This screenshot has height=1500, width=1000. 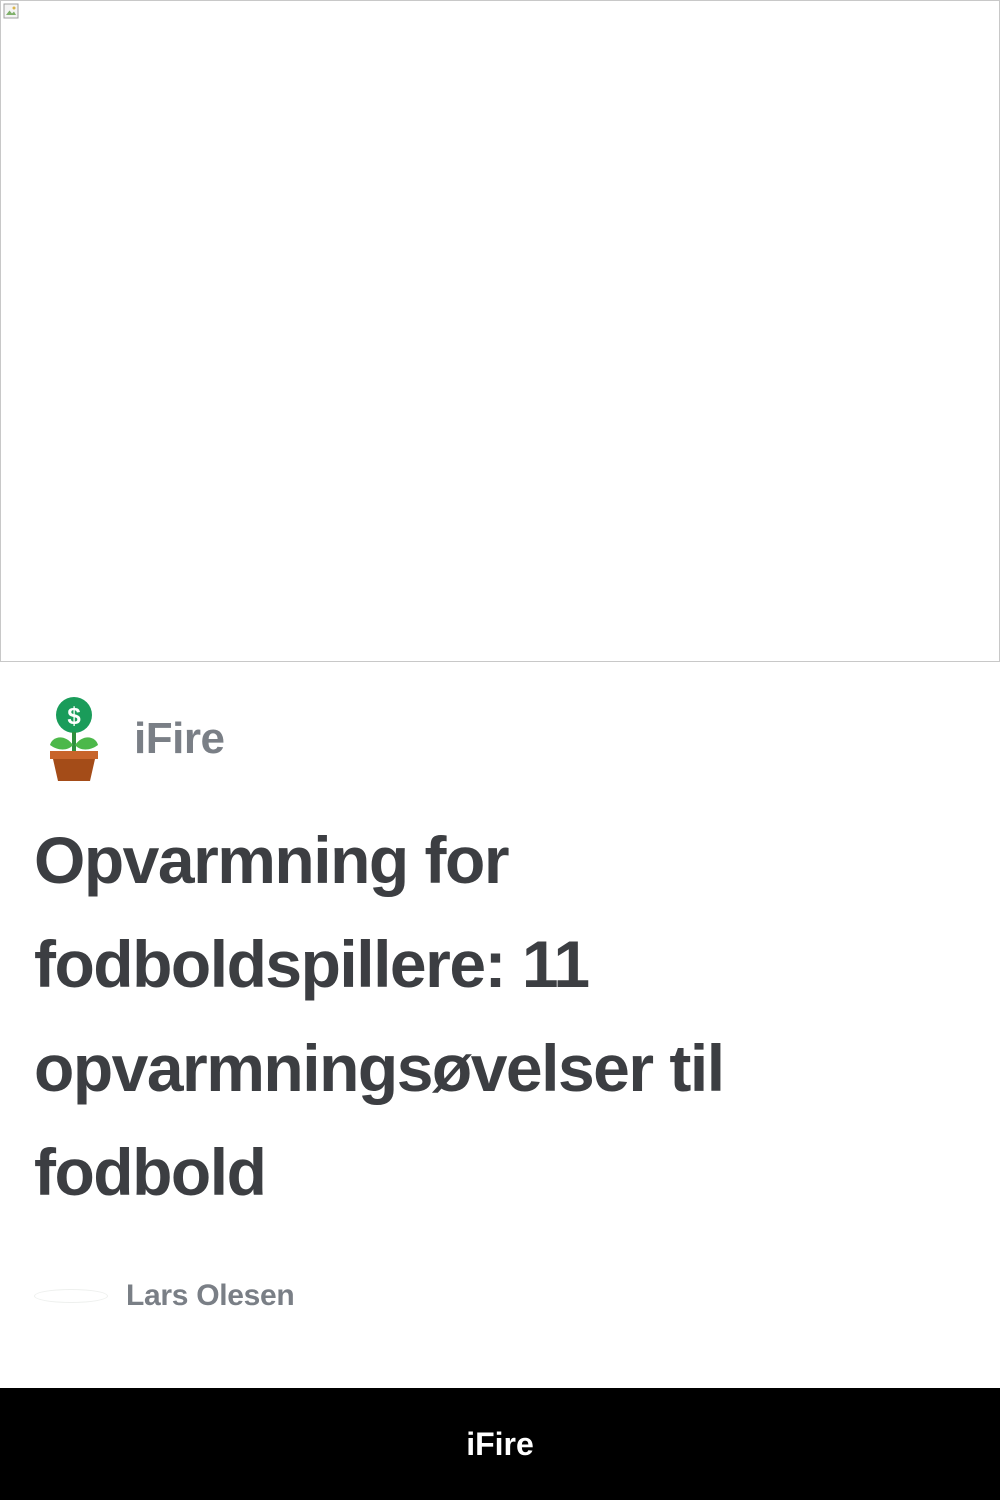 I want to click on author-byline: Lars Olesen, so click(x=164, y=1296).